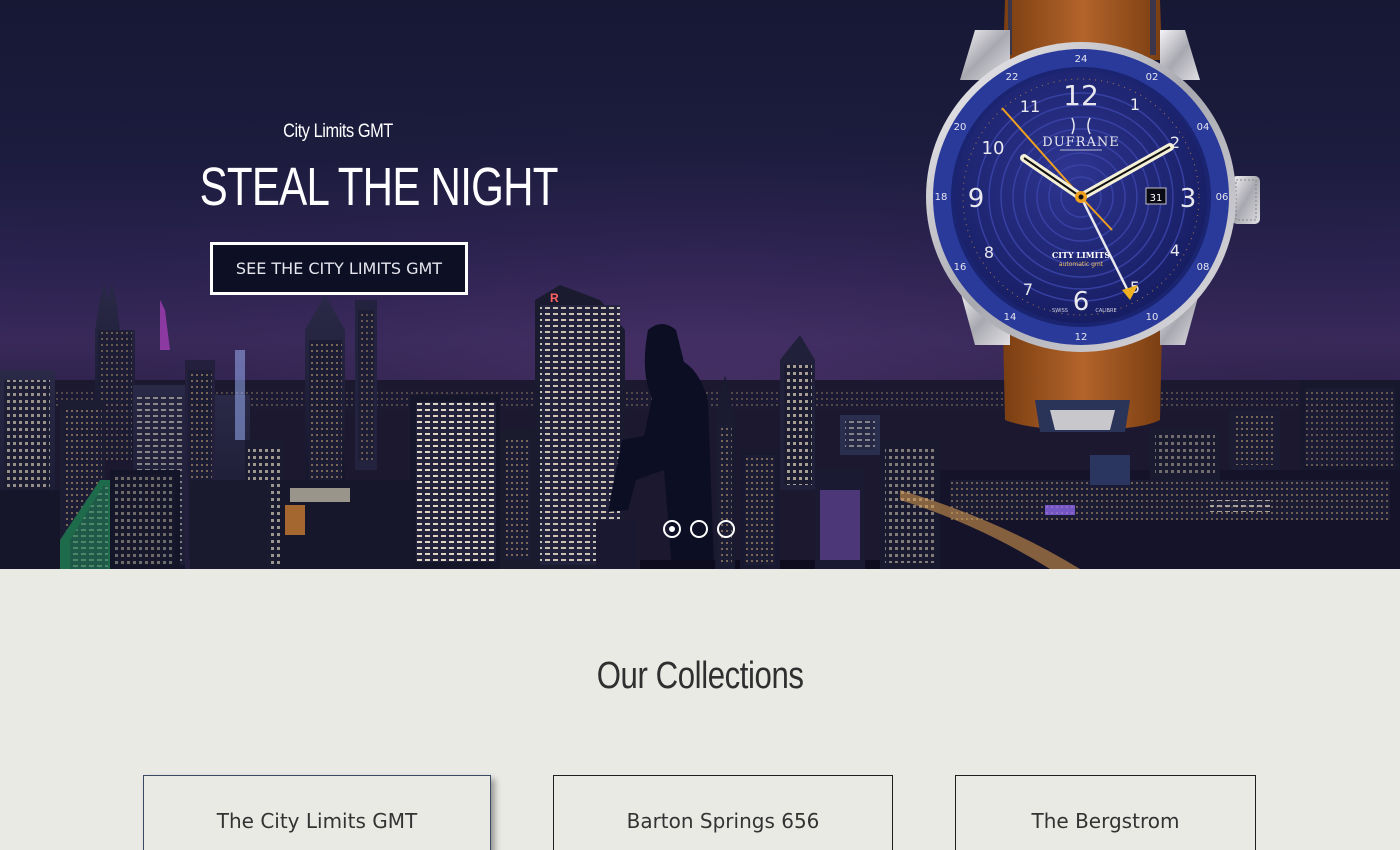 This screenshot has width=1400, height=850. I want to click on dial-numeral-12: 12, so click(1081, 95).